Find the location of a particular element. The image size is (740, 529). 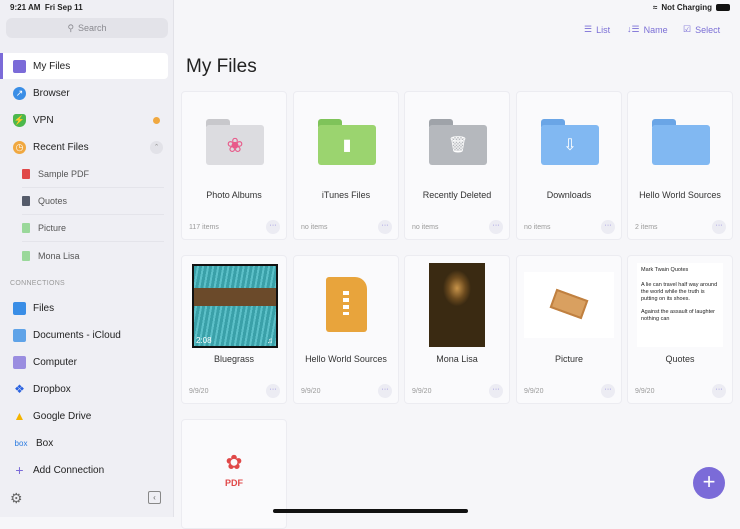

connection-box: box Box is located at coordinates (84, 443).